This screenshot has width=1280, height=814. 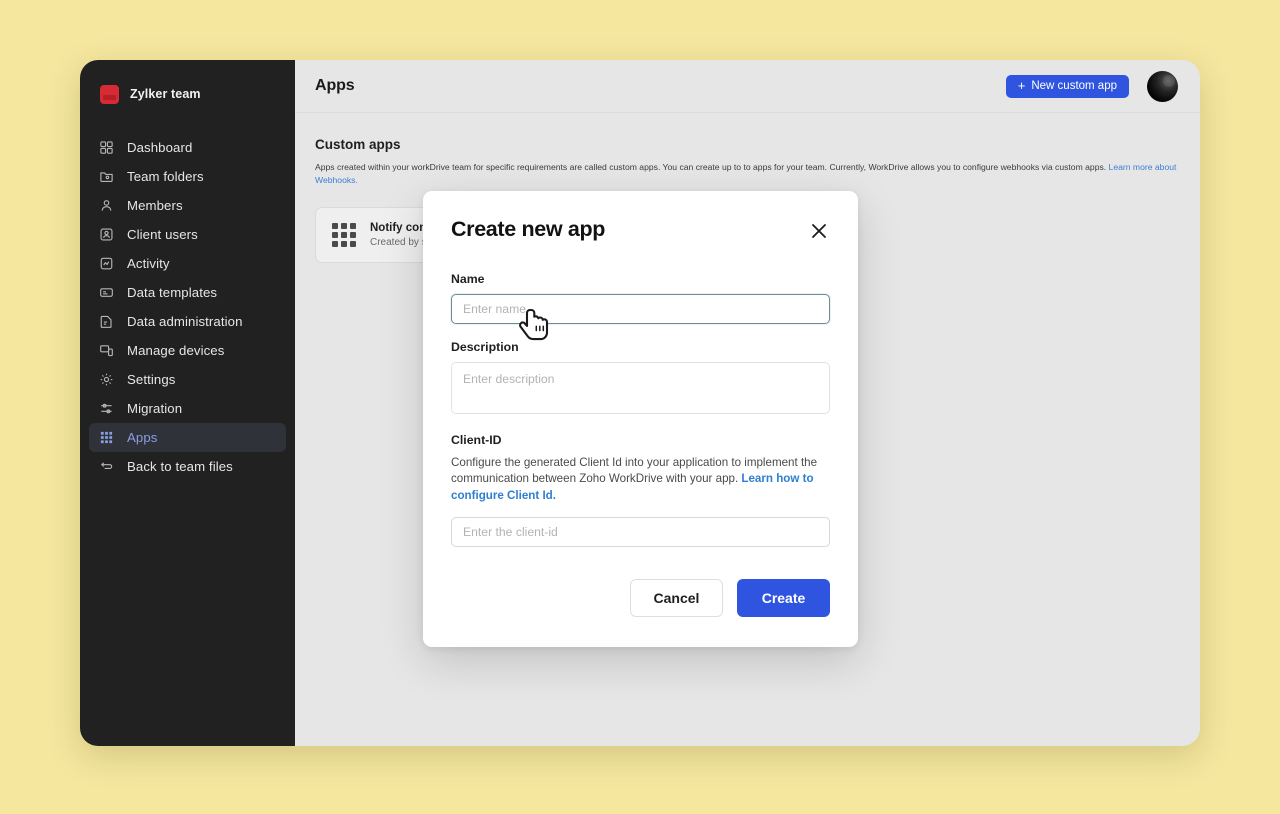 What do you see at coordinates (106, 408) in the screenshot?
I see `migration-icon` at bounding box center [106, 408].